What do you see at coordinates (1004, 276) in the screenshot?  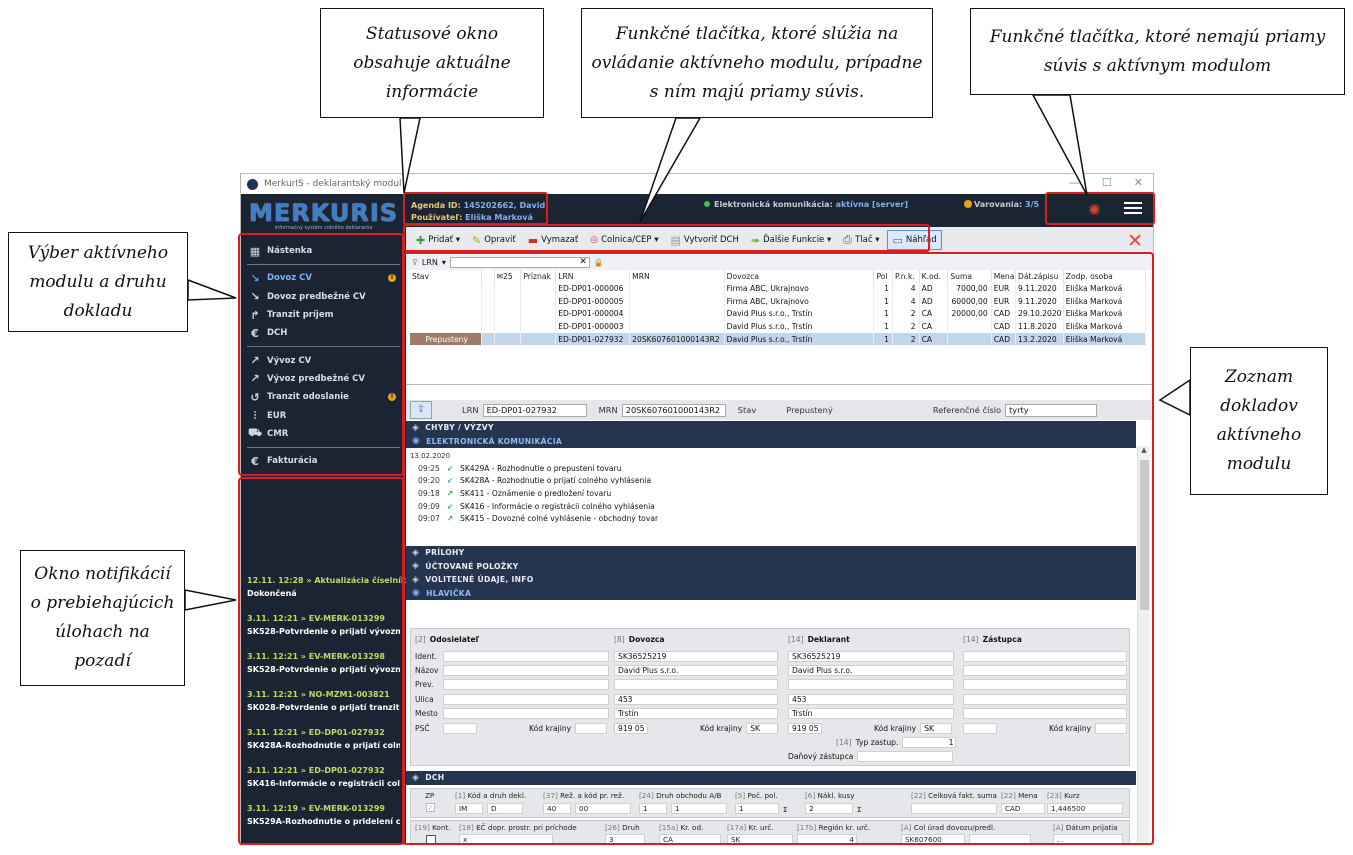 I see `column-header: Mena` at bounding box center [1004, 276].